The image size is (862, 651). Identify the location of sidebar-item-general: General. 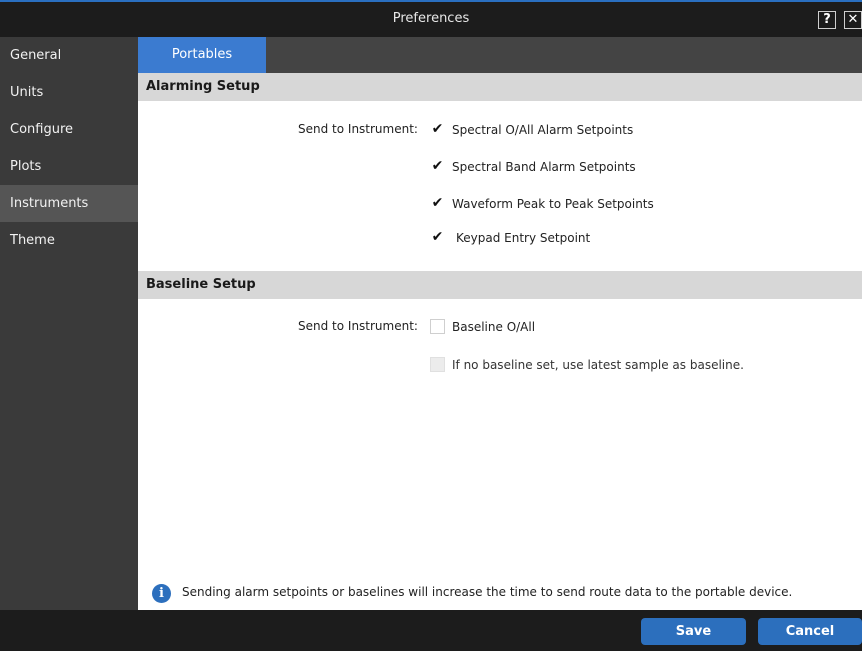
(69, 55).